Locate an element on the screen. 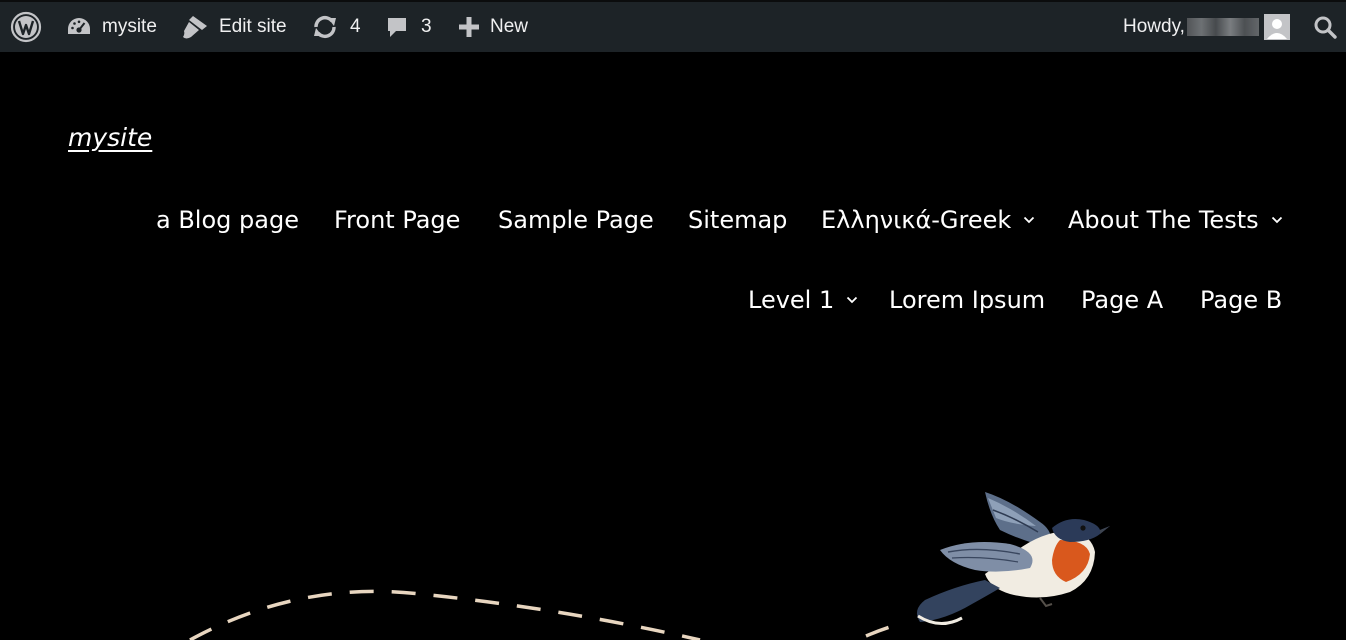  plus-icon is located at coordinates (469, 27).